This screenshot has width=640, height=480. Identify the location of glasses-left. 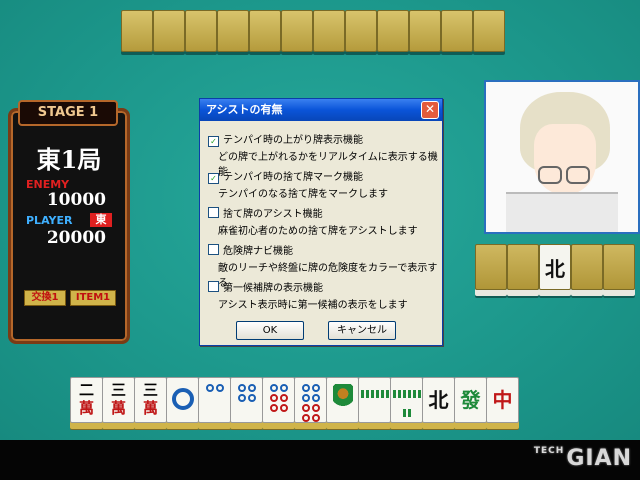
(550, 175).